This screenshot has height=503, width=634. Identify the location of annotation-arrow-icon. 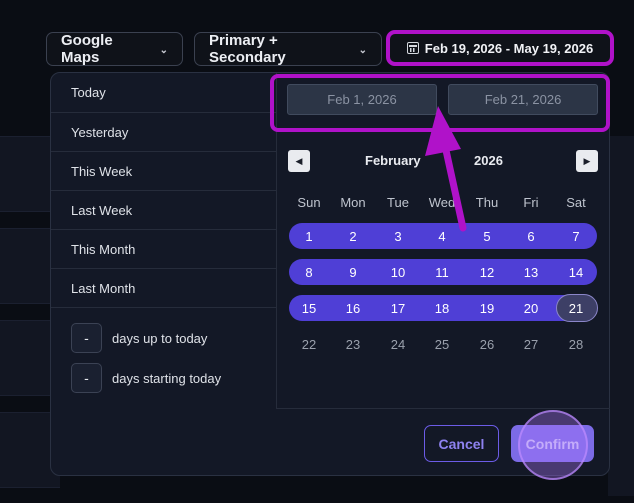
(446, 169).